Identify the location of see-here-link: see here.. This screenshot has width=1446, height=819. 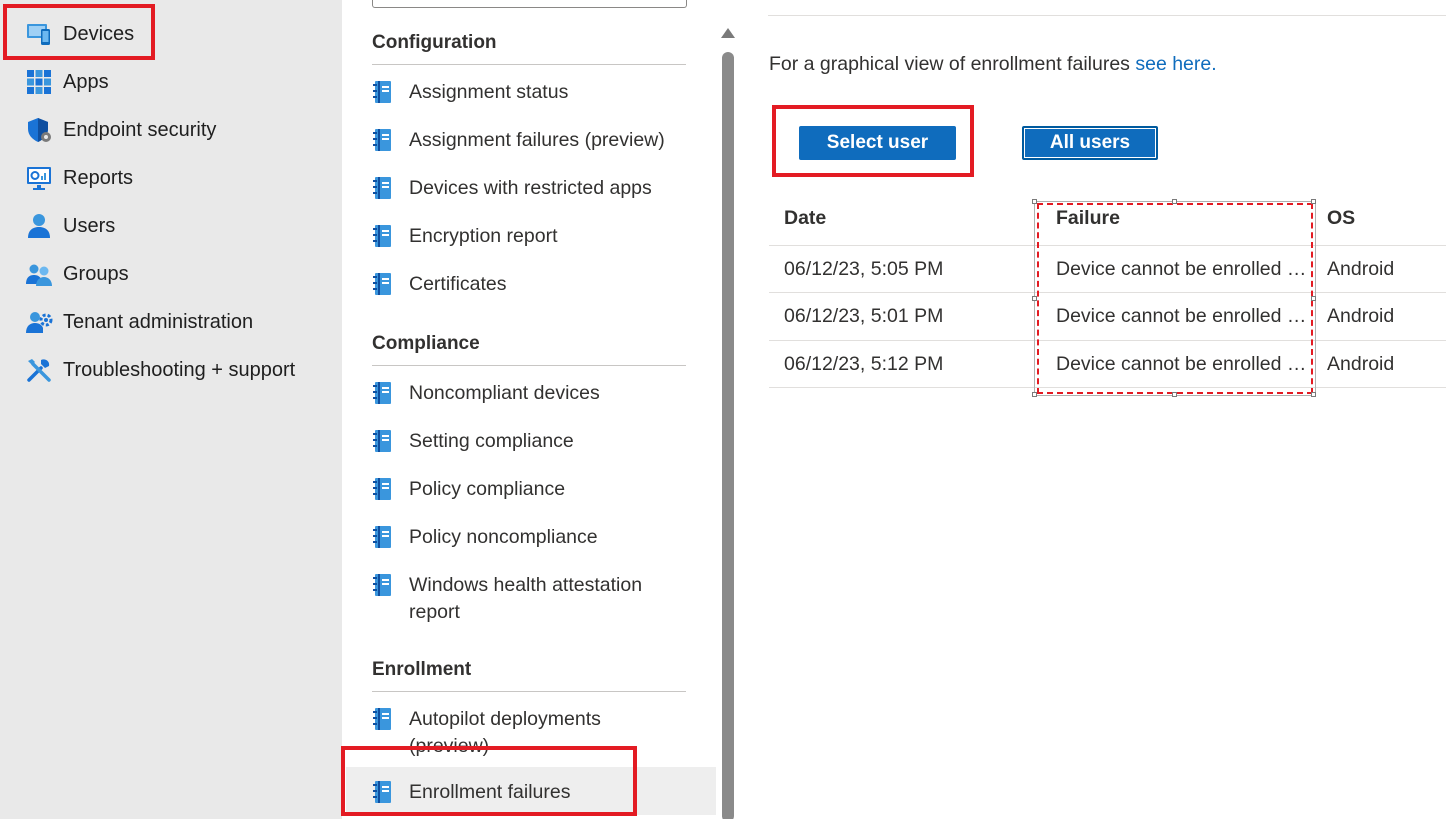
(1175, 64).